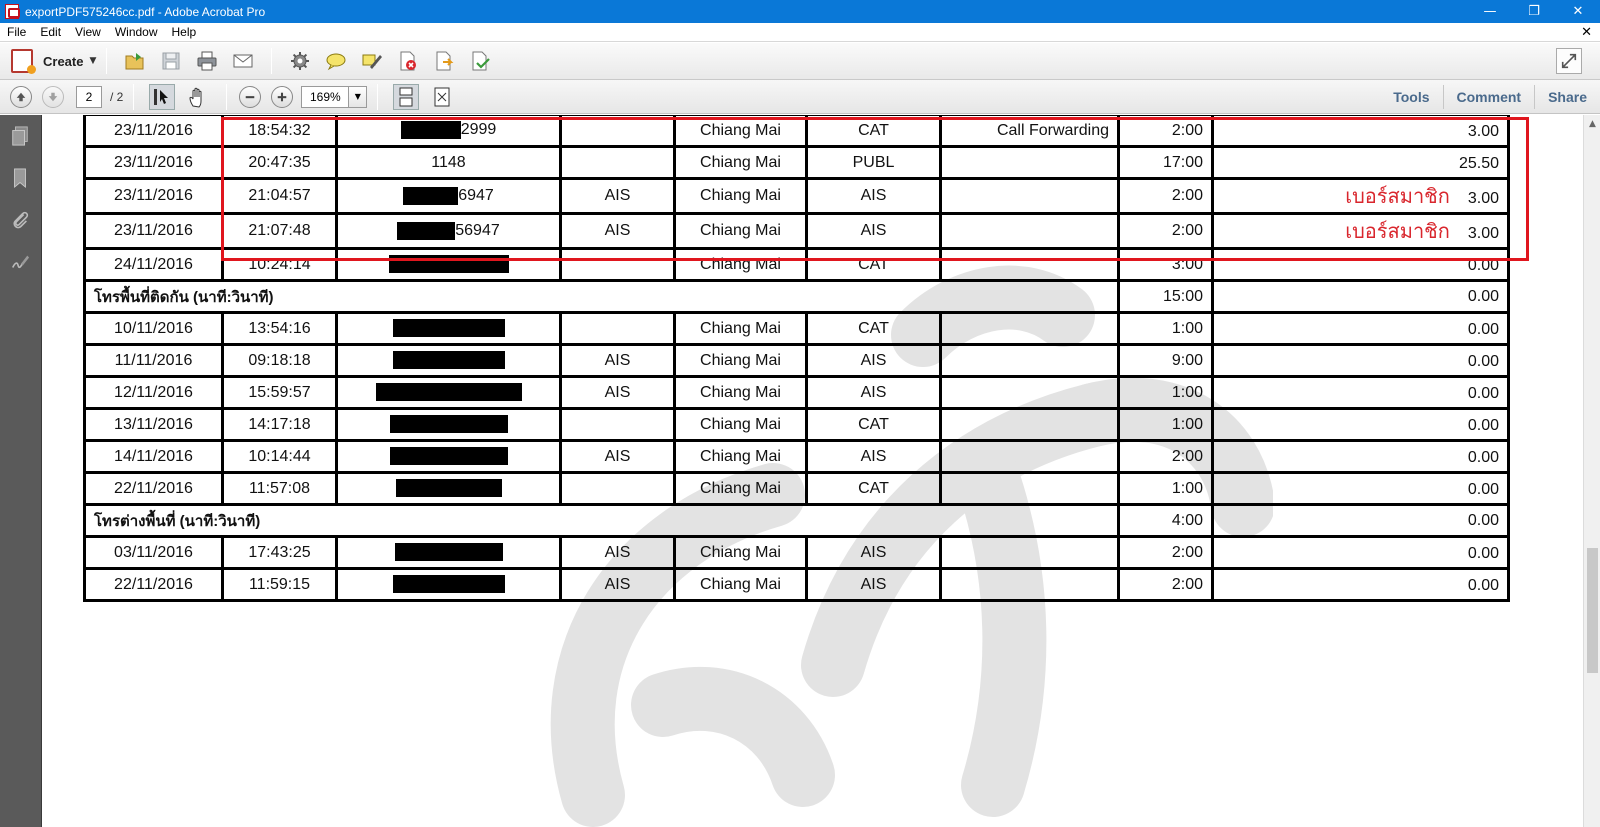 This screenshot has height=827, width=1600. I want to click on hand-tool-icon, so click(198, 97).